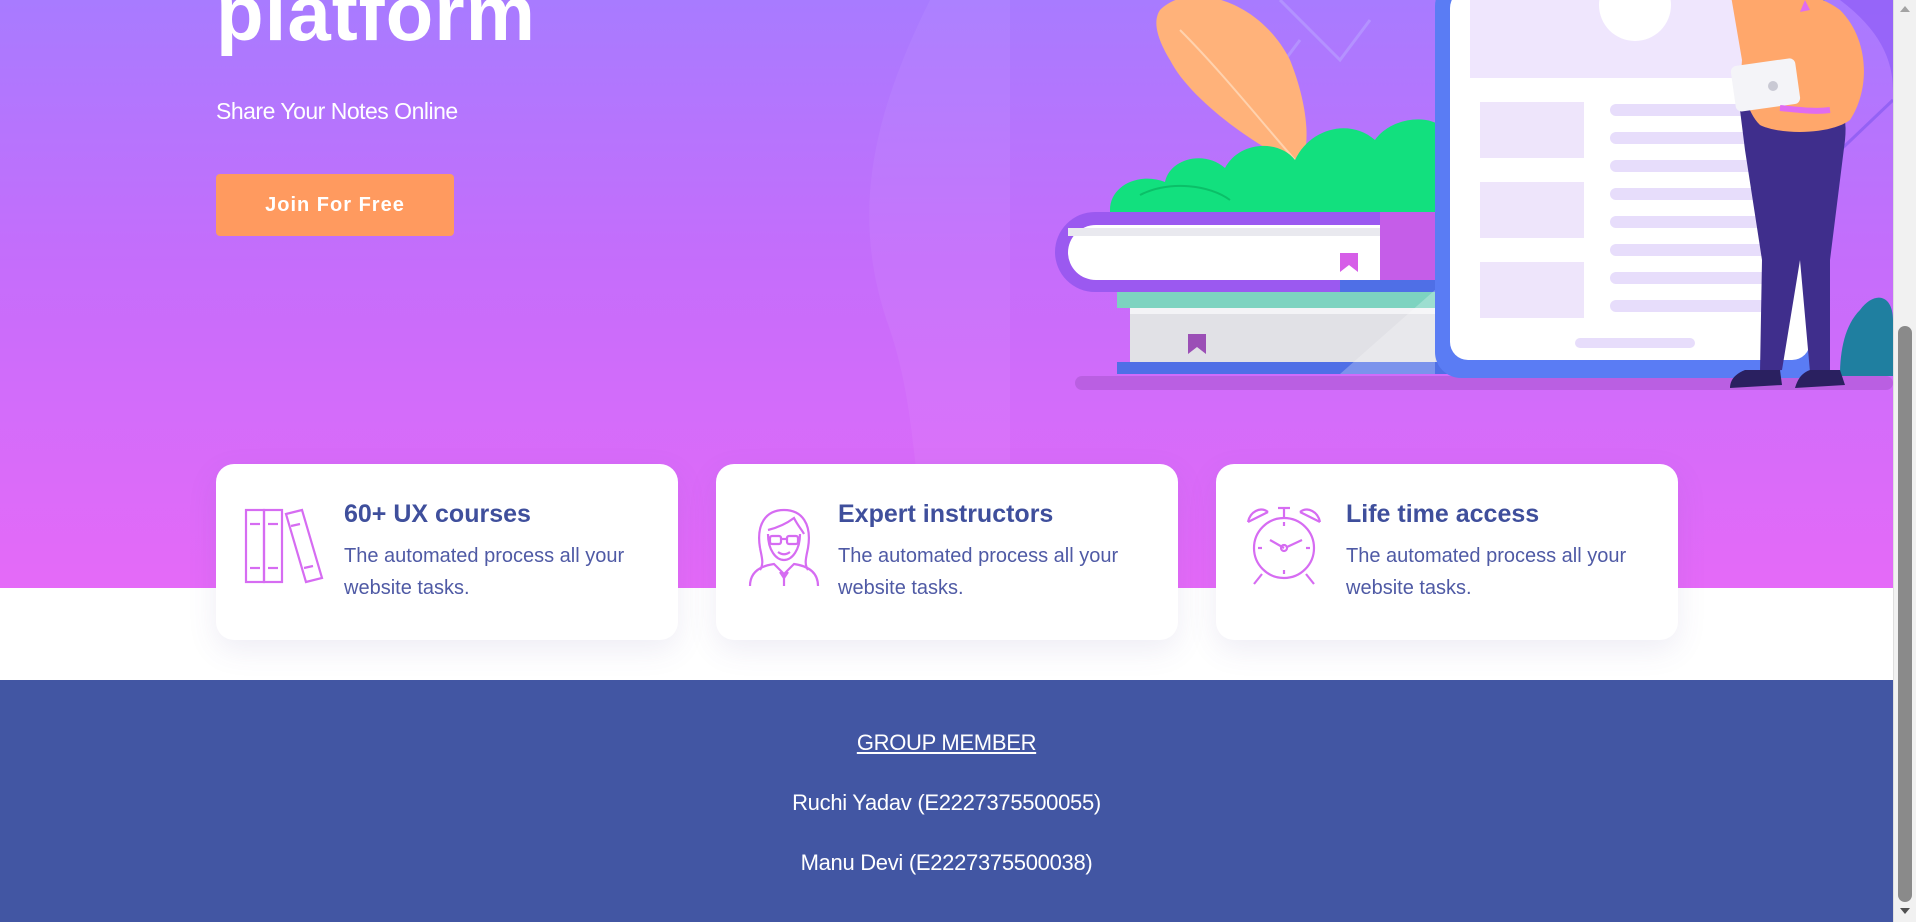 This screenshot has width=1916, height=922. I want to click on group-member-heading: GROUP MEMBER, so click(946, 742).